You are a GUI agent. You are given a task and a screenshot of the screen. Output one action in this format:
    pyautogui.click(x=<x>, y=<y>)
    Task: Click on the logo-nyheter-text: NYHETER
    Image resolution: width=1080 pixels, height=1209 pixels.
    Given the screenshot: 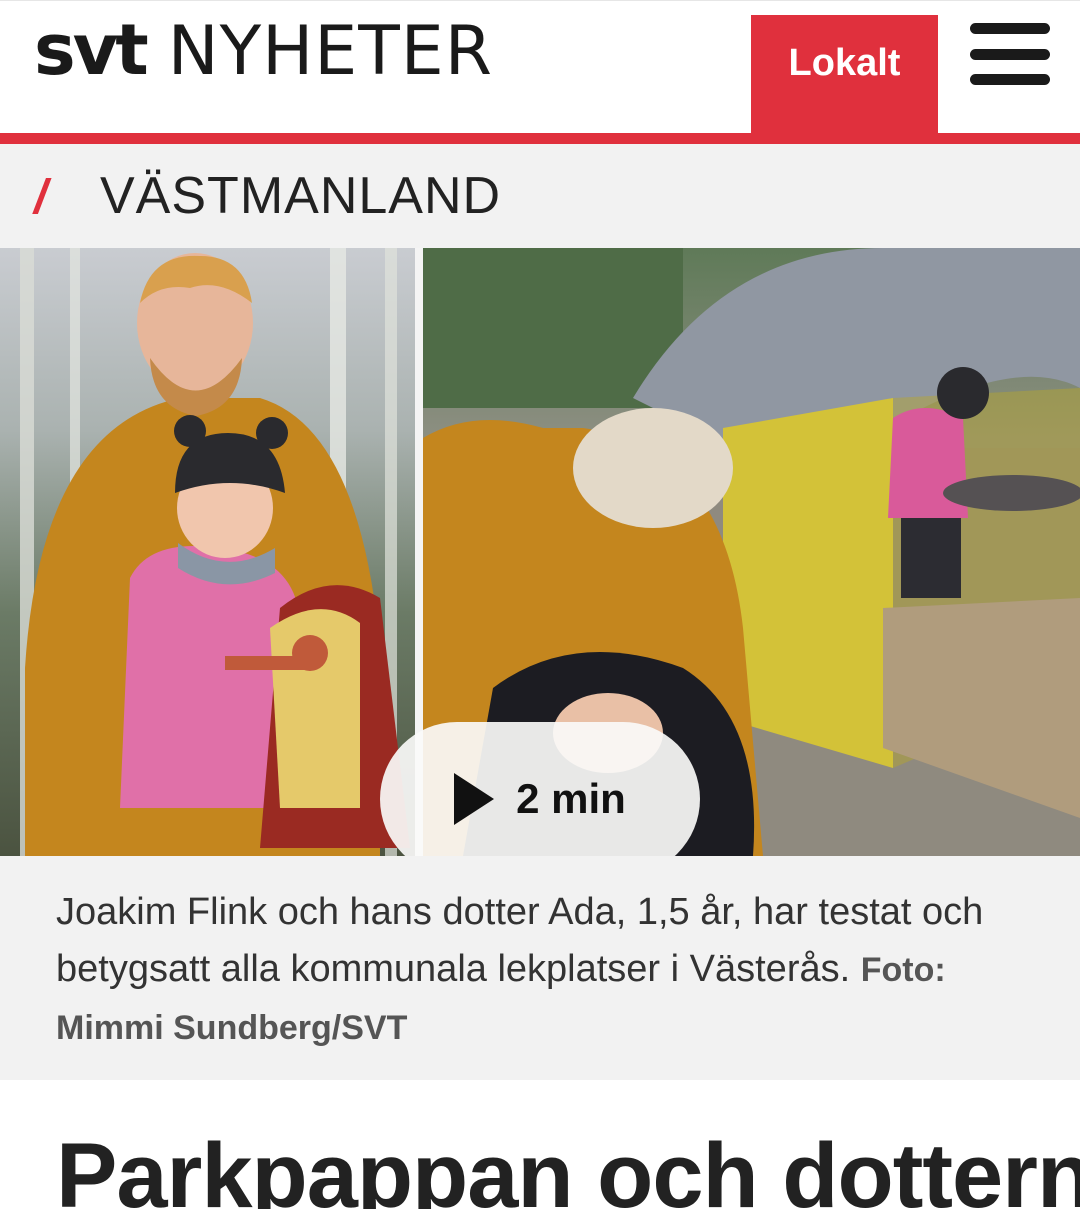 What is the action you would take?
    pyautogui.click(x=330, y=51)
    